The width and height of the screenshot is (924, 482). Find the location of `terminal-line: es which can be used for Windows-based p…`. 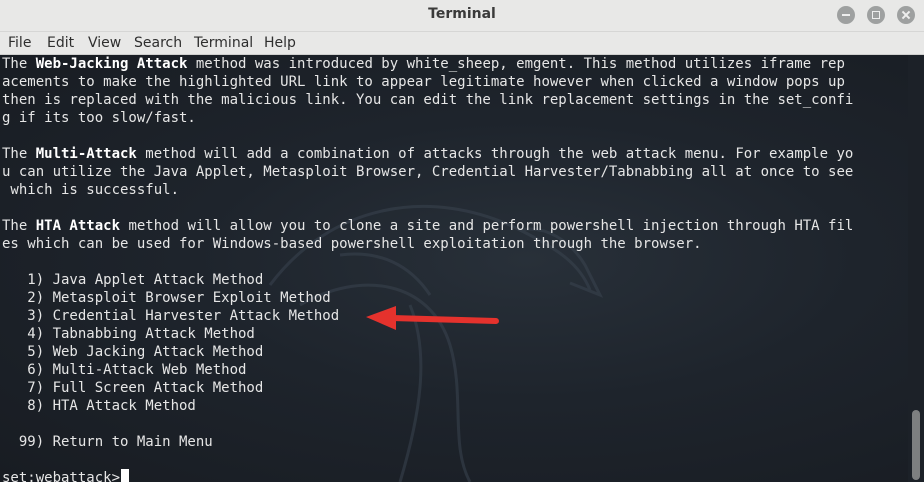

terminal-line: es which can be used for Windows-based p… is located at coordinates (352, 244).